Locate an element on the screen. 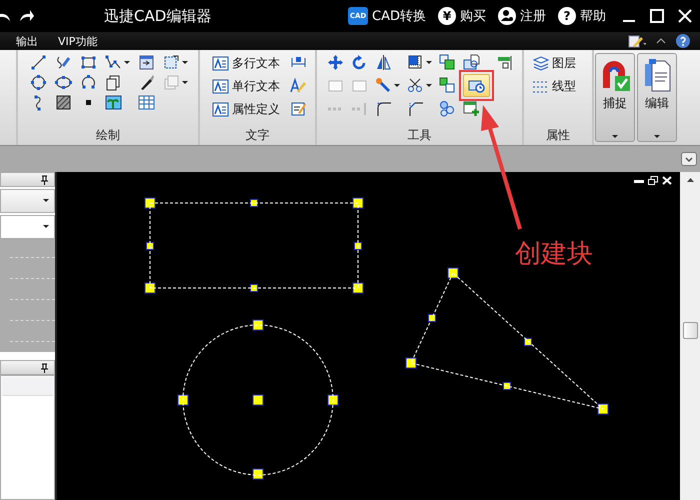 This screenshot has width=700, height=500. restore-icon is located at coordinates (653, 180).